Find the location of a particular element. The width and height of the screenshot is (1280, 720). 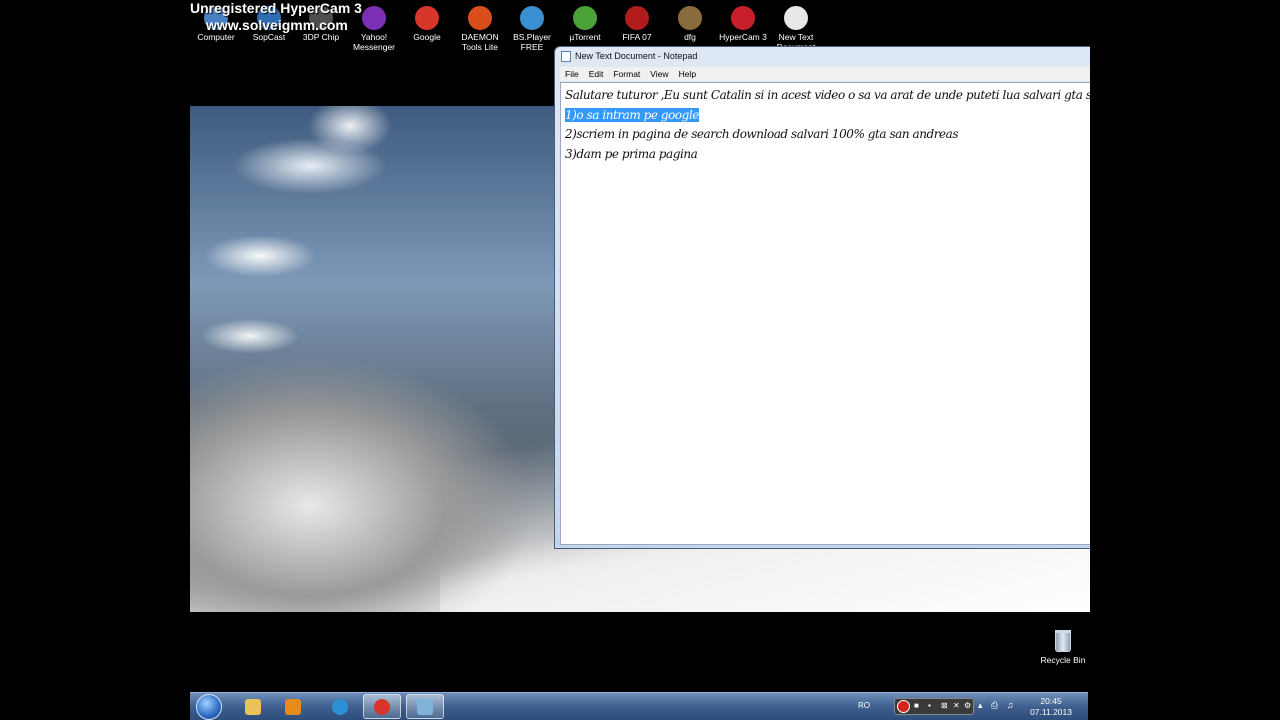

text-selection: 1)o sa intram pe google is located at coordinates (632, 114).